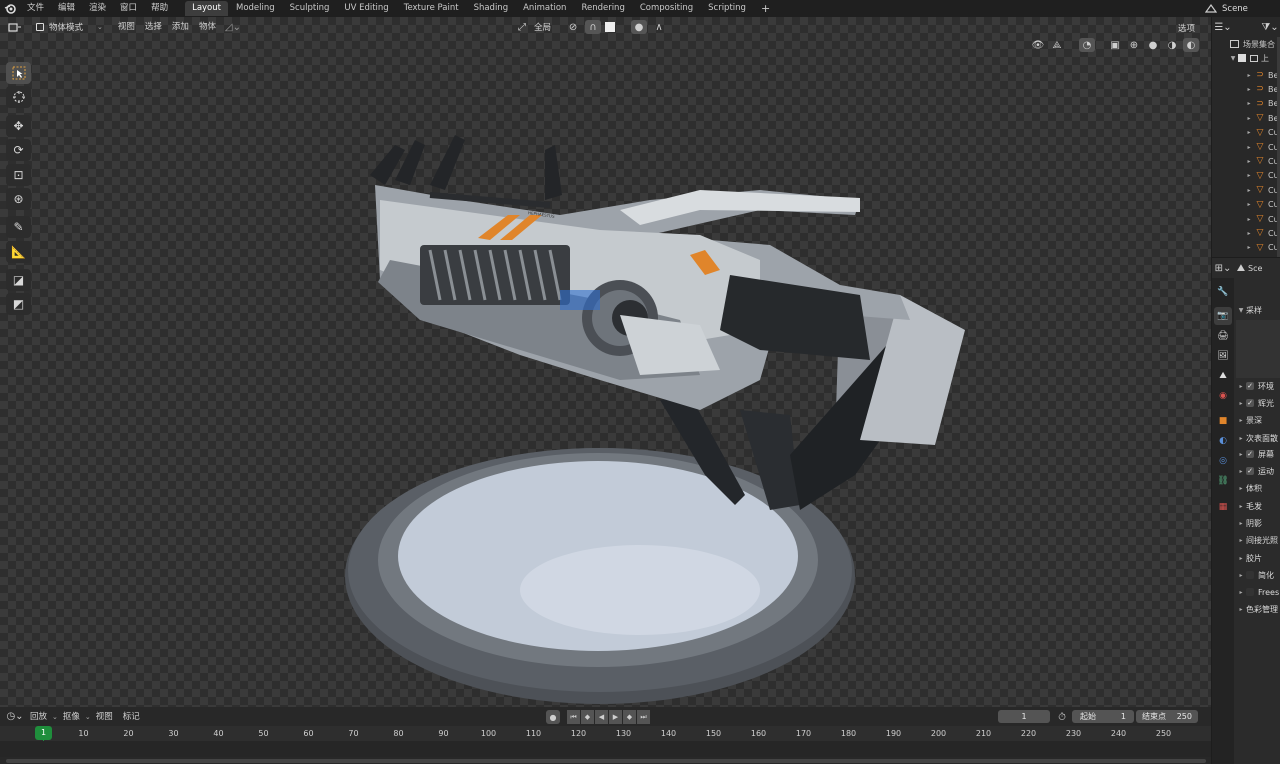 The image size is (1280, 764). What do you see at coordinates (38, 717) in the screenshot?
I see `menu-playback: 回放` at bounding box center [38, 717].